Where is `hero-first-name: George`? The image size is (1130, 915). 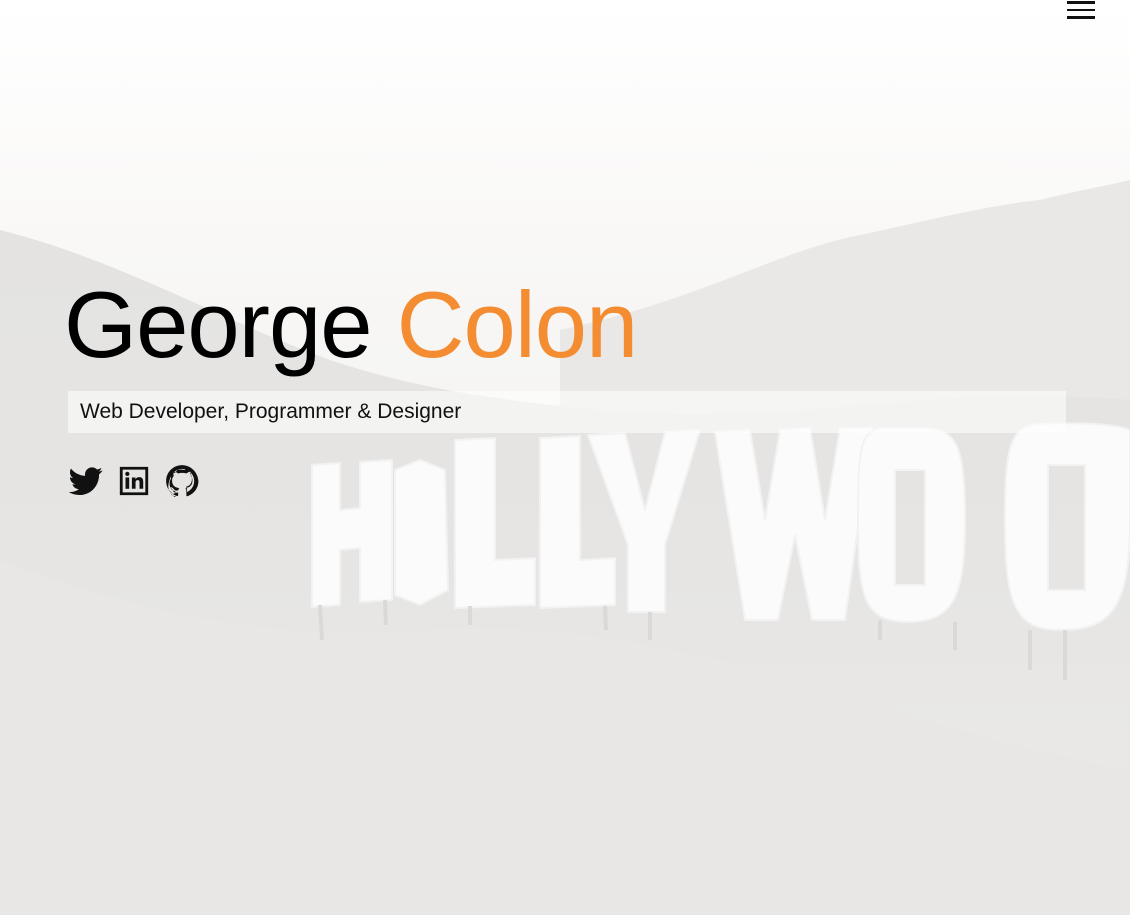
hero-first-name: George is located at coordinates (218, 324).